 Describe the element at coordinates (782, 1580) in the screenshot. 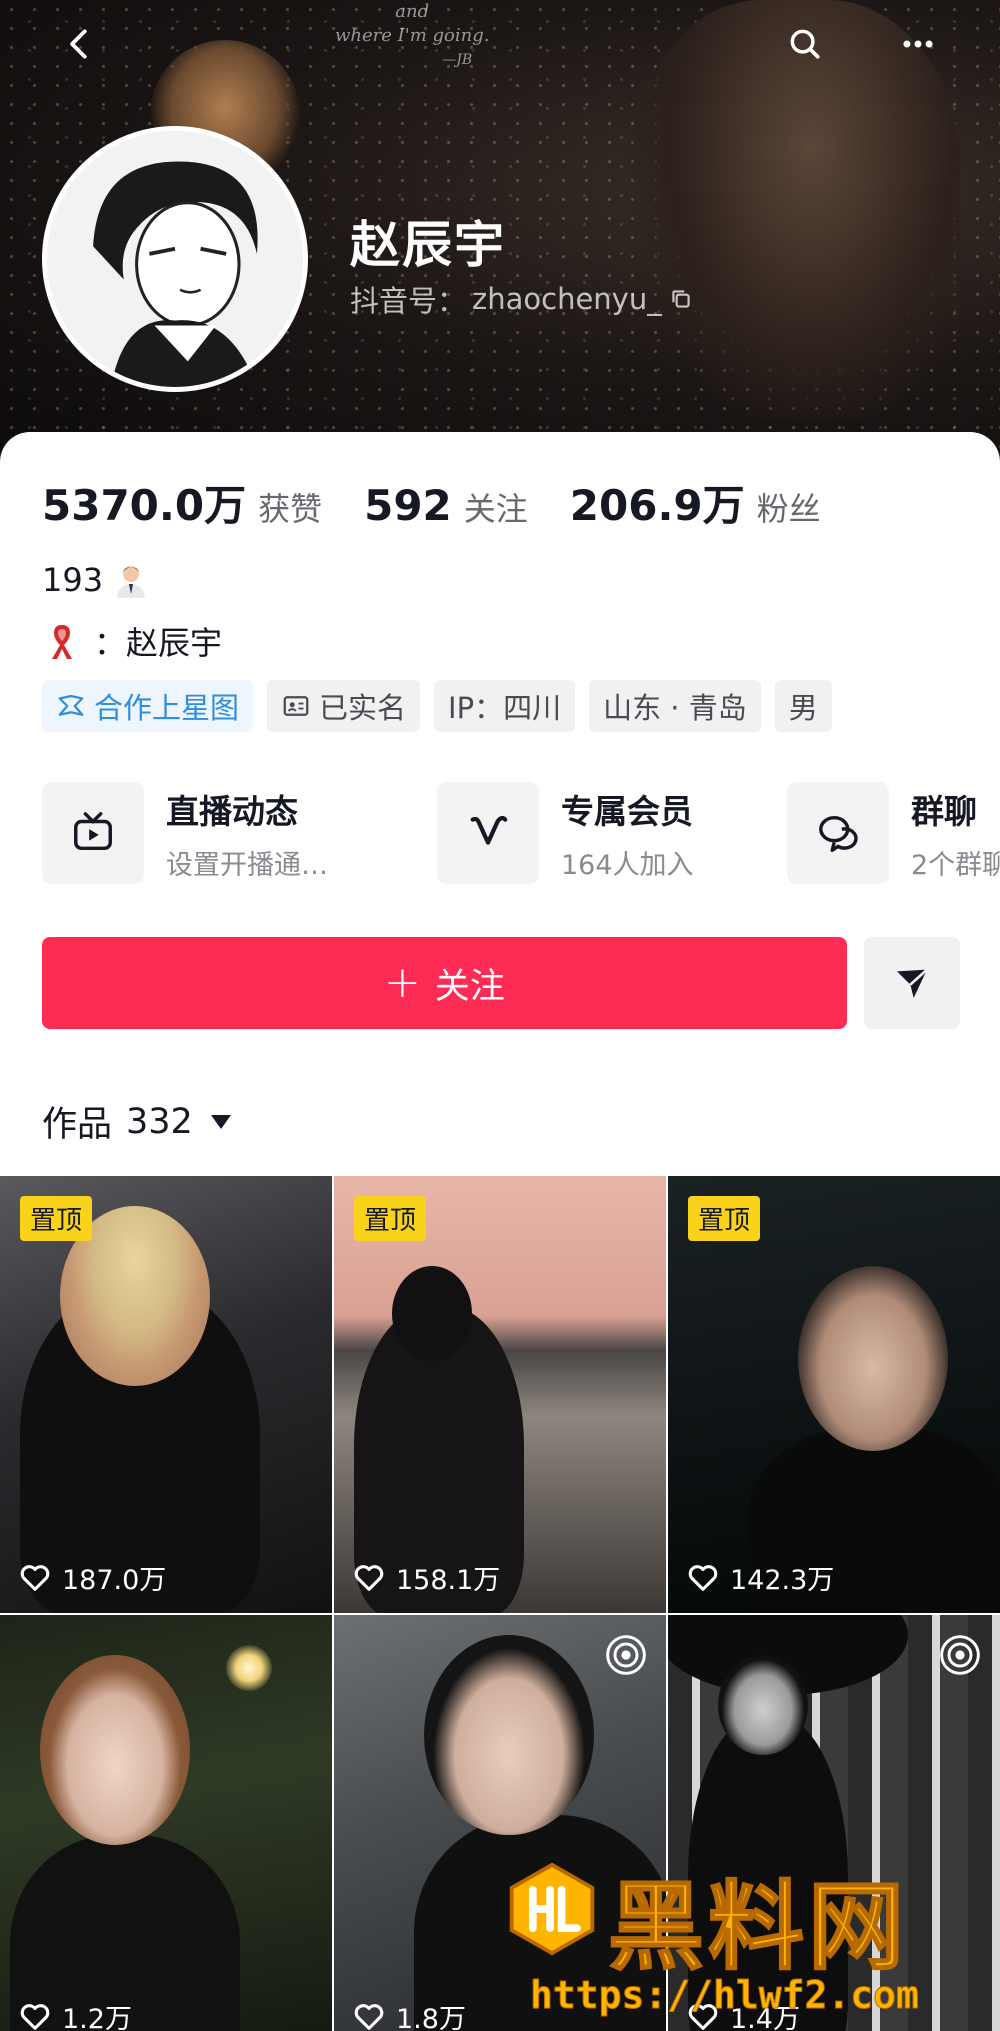

I see `video-likes-count: 142.3万` at that location.